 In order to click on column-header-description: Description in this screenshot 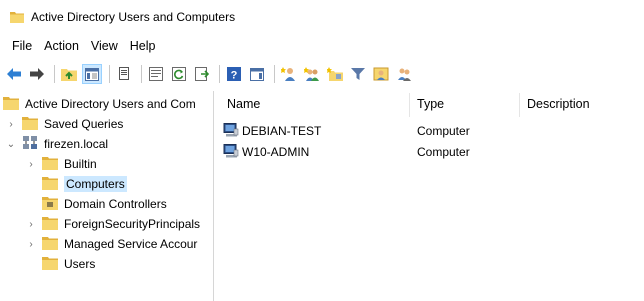, I will do `click(558, 104)`.